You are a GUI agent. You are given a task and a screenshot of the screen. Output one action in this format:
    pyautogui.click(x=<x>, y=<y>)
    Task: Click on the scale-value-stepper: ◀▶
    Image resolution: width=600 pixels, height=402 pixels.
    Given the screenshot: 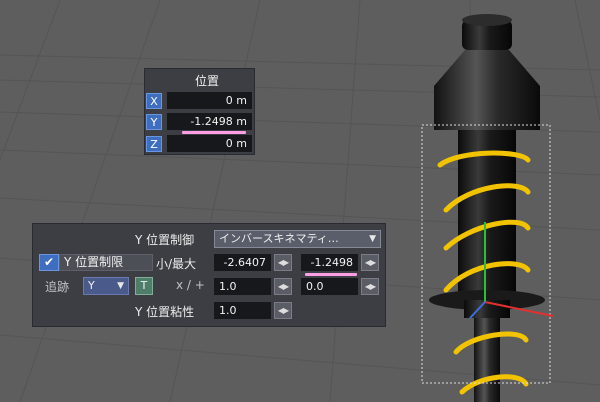 What is the action you would take?
    pyautogui.click(x=283, y=286)
    